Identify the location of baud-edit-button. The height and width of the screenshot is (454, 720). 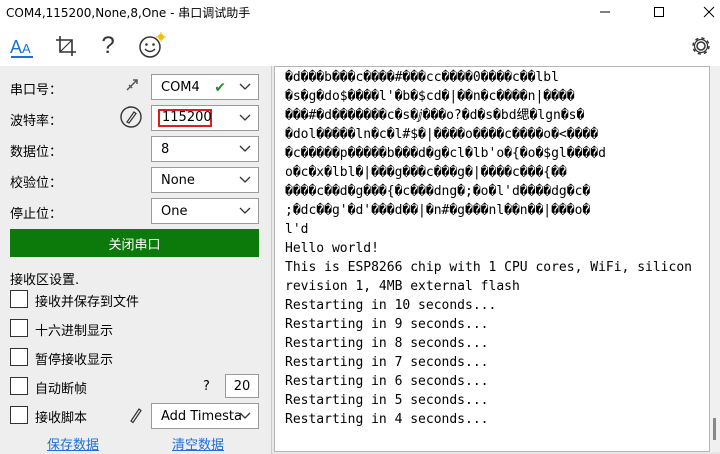
(131, 118).